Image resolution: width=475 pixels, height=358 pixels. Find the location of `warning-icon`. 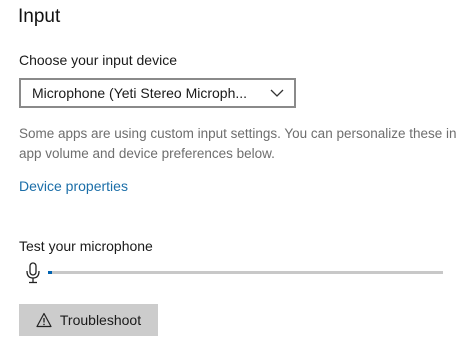

warning-icon is located at coordinates (44, 320).